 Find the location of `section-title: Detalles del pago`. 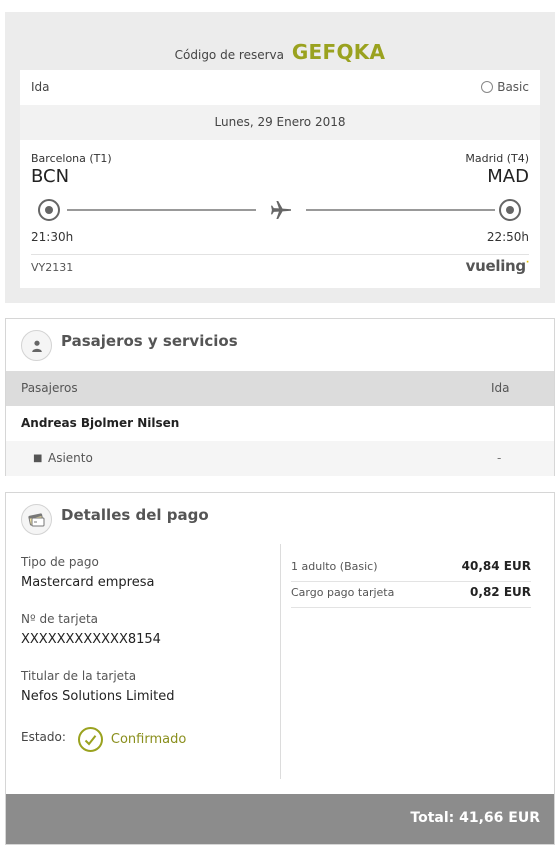

section-title: Detalles del pago is located at coordinates (135, 515).